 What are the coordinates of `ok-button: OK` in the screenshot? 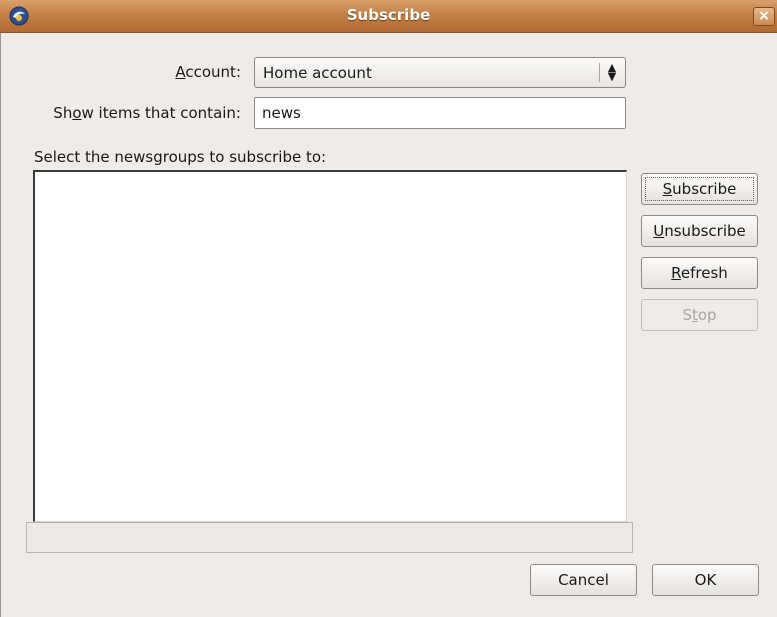 It's located at (705, 580).